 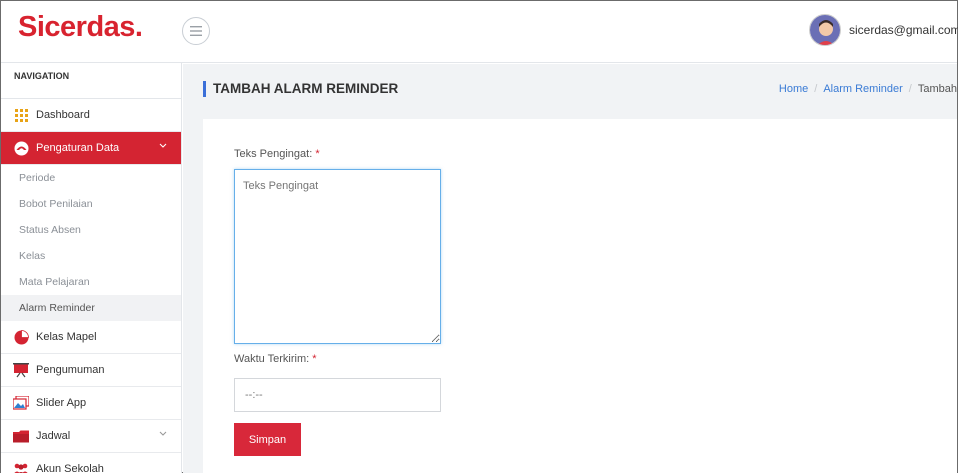 What do you see at coordinates (937, 89) in the screenshot?
I see `breadcrumb-current: Tambah` at bounding box center [937, 89].